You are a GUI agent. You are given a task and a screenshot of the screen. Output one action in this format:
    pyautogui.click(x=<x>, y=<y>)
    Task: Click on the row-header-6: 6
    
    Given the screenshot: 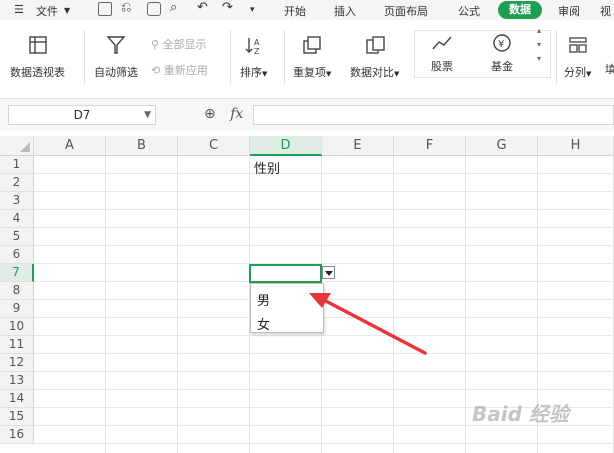 What is the action you would take?
    pyautogui.click(x=17, y=255)
    